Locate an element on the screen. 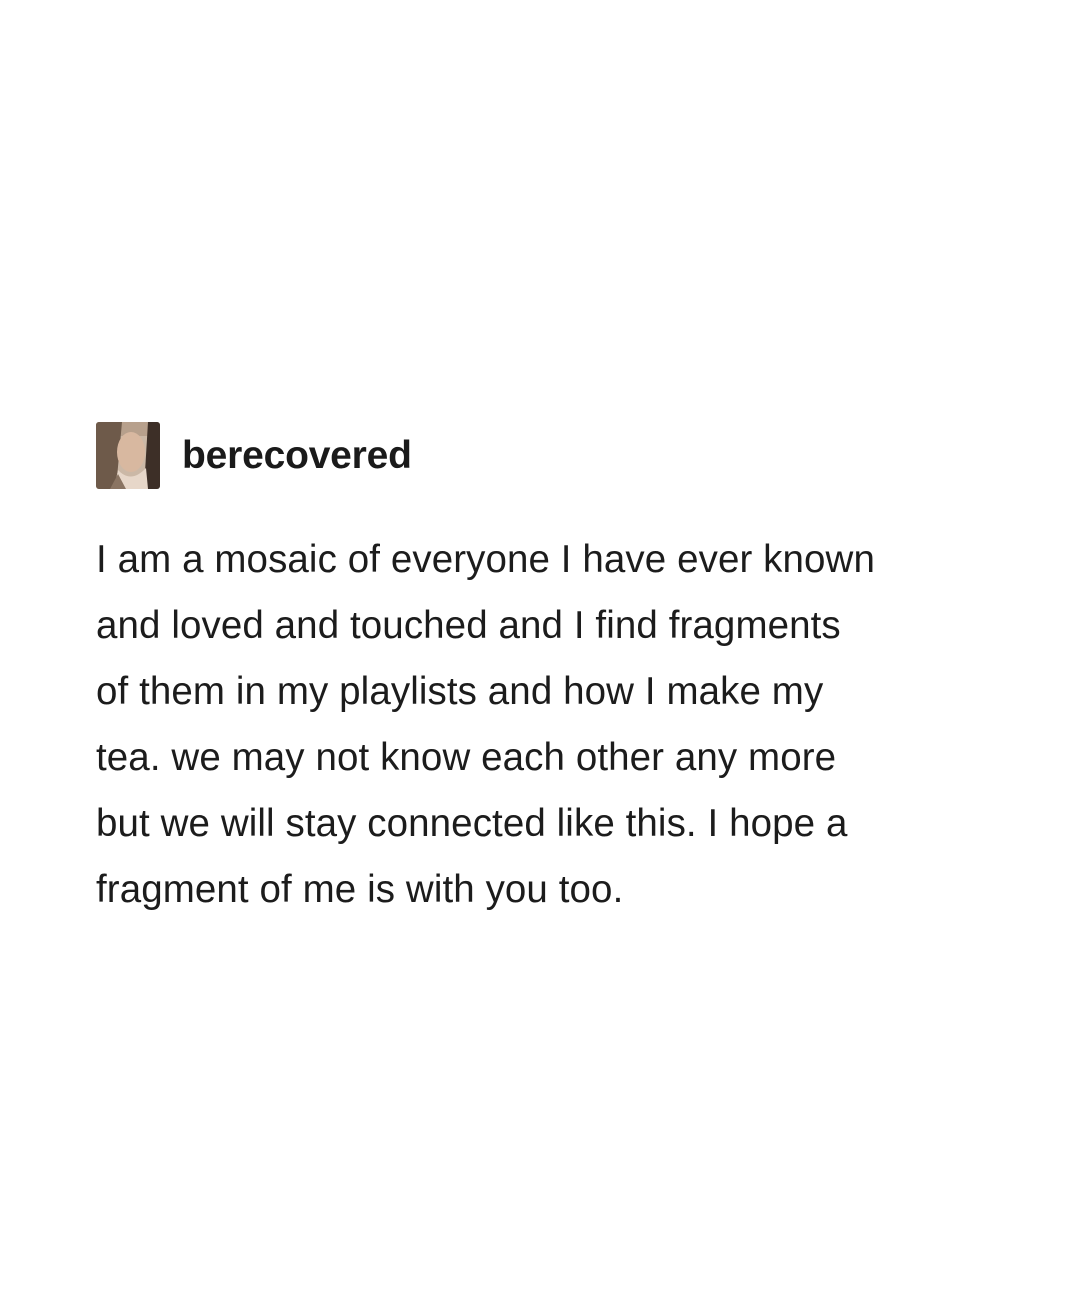 This screenshot has width=1079, height=1314. post-body-line: fragment of me is with you too. is located at coordinates (360, 889).